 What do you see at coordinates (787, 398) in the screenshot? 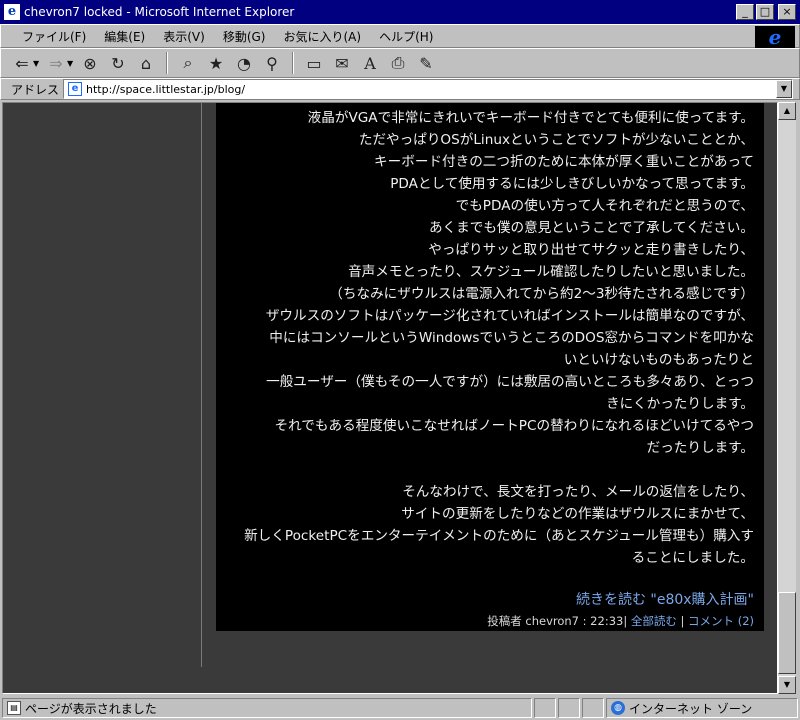
I see `vertical-scrollbar: ▲ ▼` at bounding box center [787, 398].